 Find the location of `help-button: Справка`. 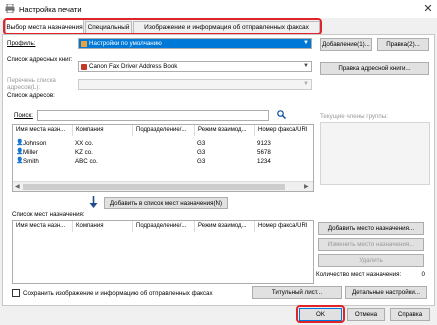

help-button: Справка is located at coordinates (410, 314).